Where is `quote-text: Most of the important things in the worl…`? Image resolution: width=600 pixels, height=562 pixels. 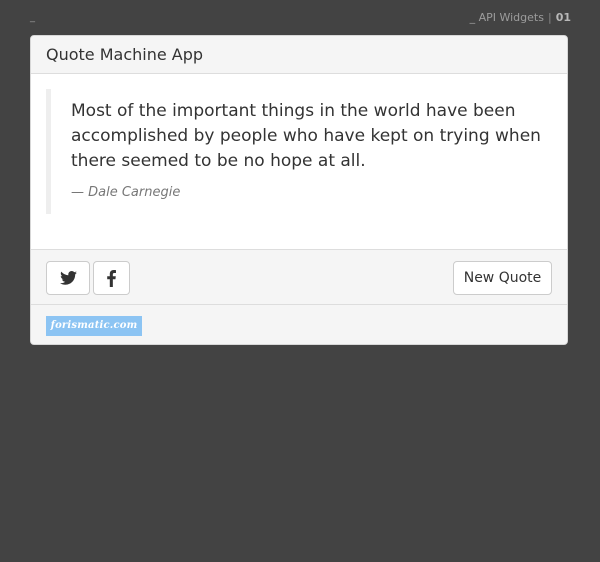 quote-text: Most of the important things in the worl… is located at coordinates (306, 136).